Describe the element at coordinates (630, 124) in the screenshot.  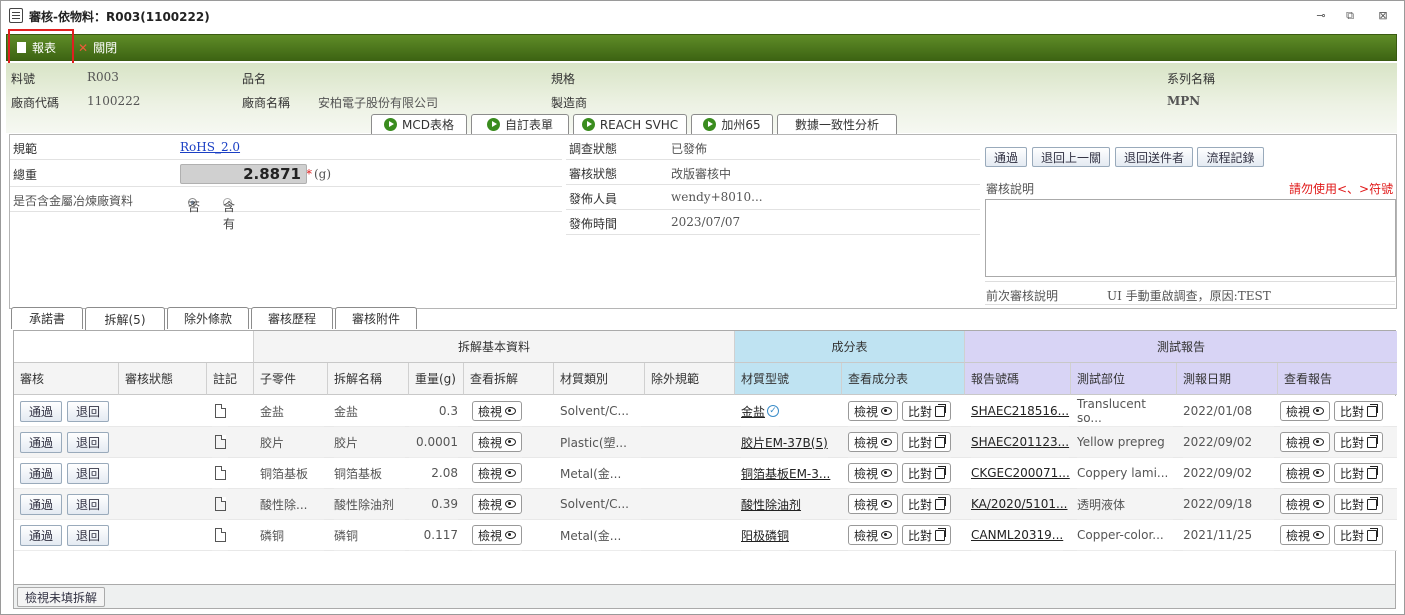
I see `tab-reach-svhc: REACH SVHC` at that location.